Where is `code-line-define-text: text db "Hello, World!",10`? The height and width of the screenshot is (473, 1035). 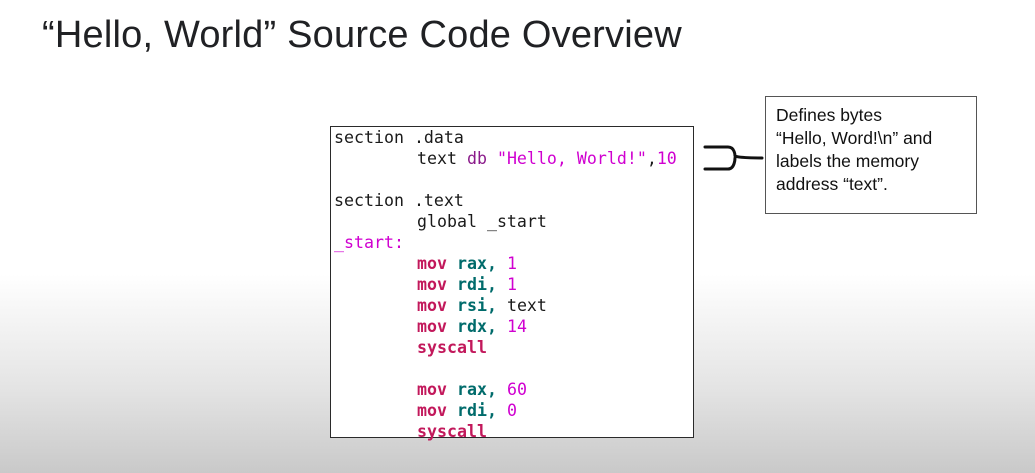 code-line-define-text: text db "Hello, World!",10 is located at coordinates (505, 158).